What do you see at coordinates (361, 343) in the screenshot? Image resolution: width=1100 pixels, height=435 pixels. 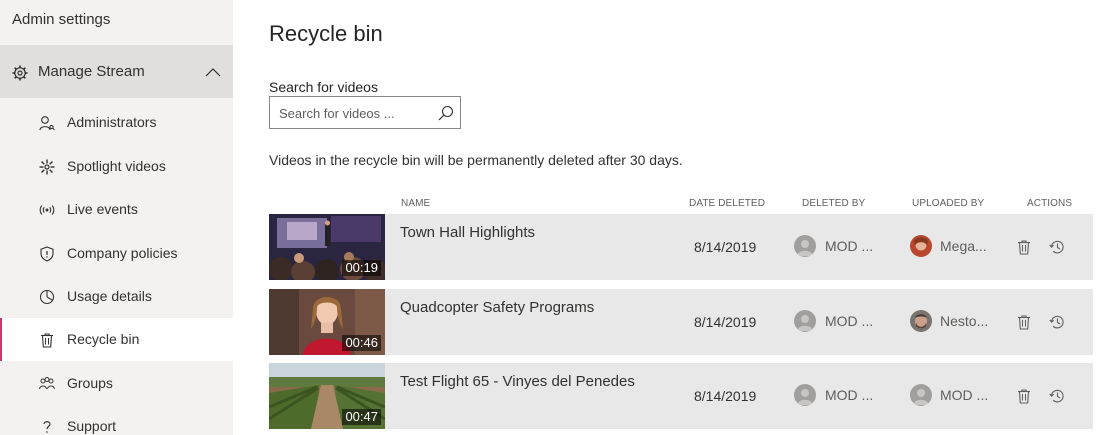 I see `video-duration: 00:46` at bounding box center [361, 343].